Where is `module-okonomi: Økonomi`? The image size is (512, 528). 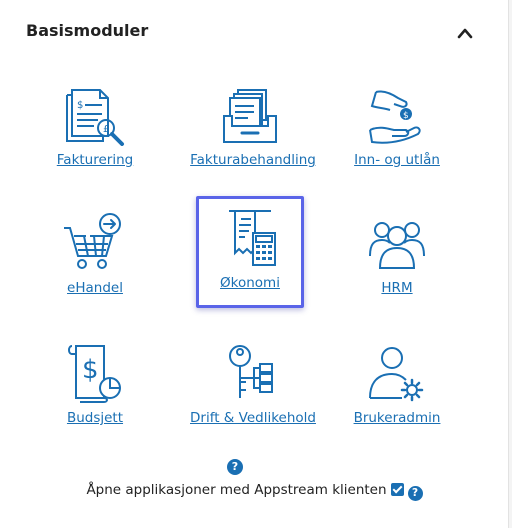
module-okonomi: Økonomi is located at coordinates (250, 252).